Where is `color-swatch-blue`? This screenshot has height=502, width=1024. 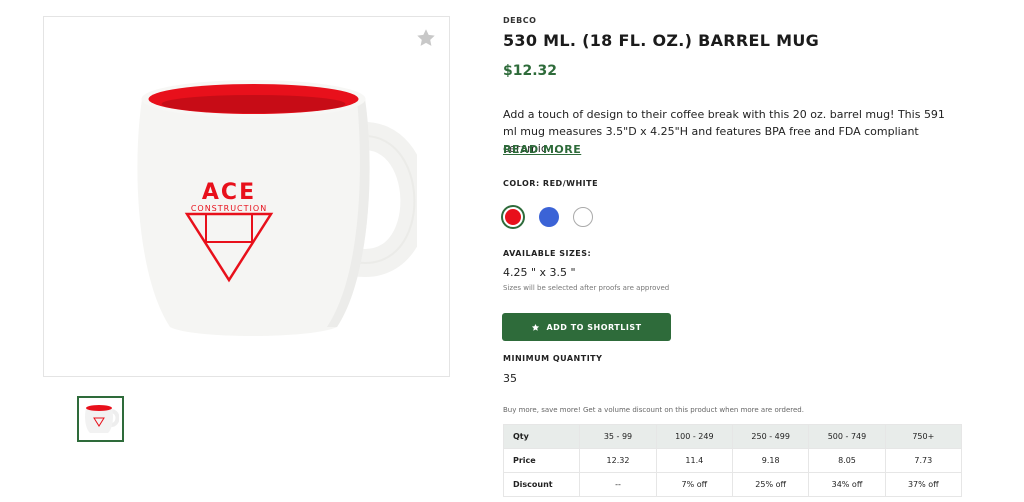
color-swatch-blue is located at coordinates (549, 217).